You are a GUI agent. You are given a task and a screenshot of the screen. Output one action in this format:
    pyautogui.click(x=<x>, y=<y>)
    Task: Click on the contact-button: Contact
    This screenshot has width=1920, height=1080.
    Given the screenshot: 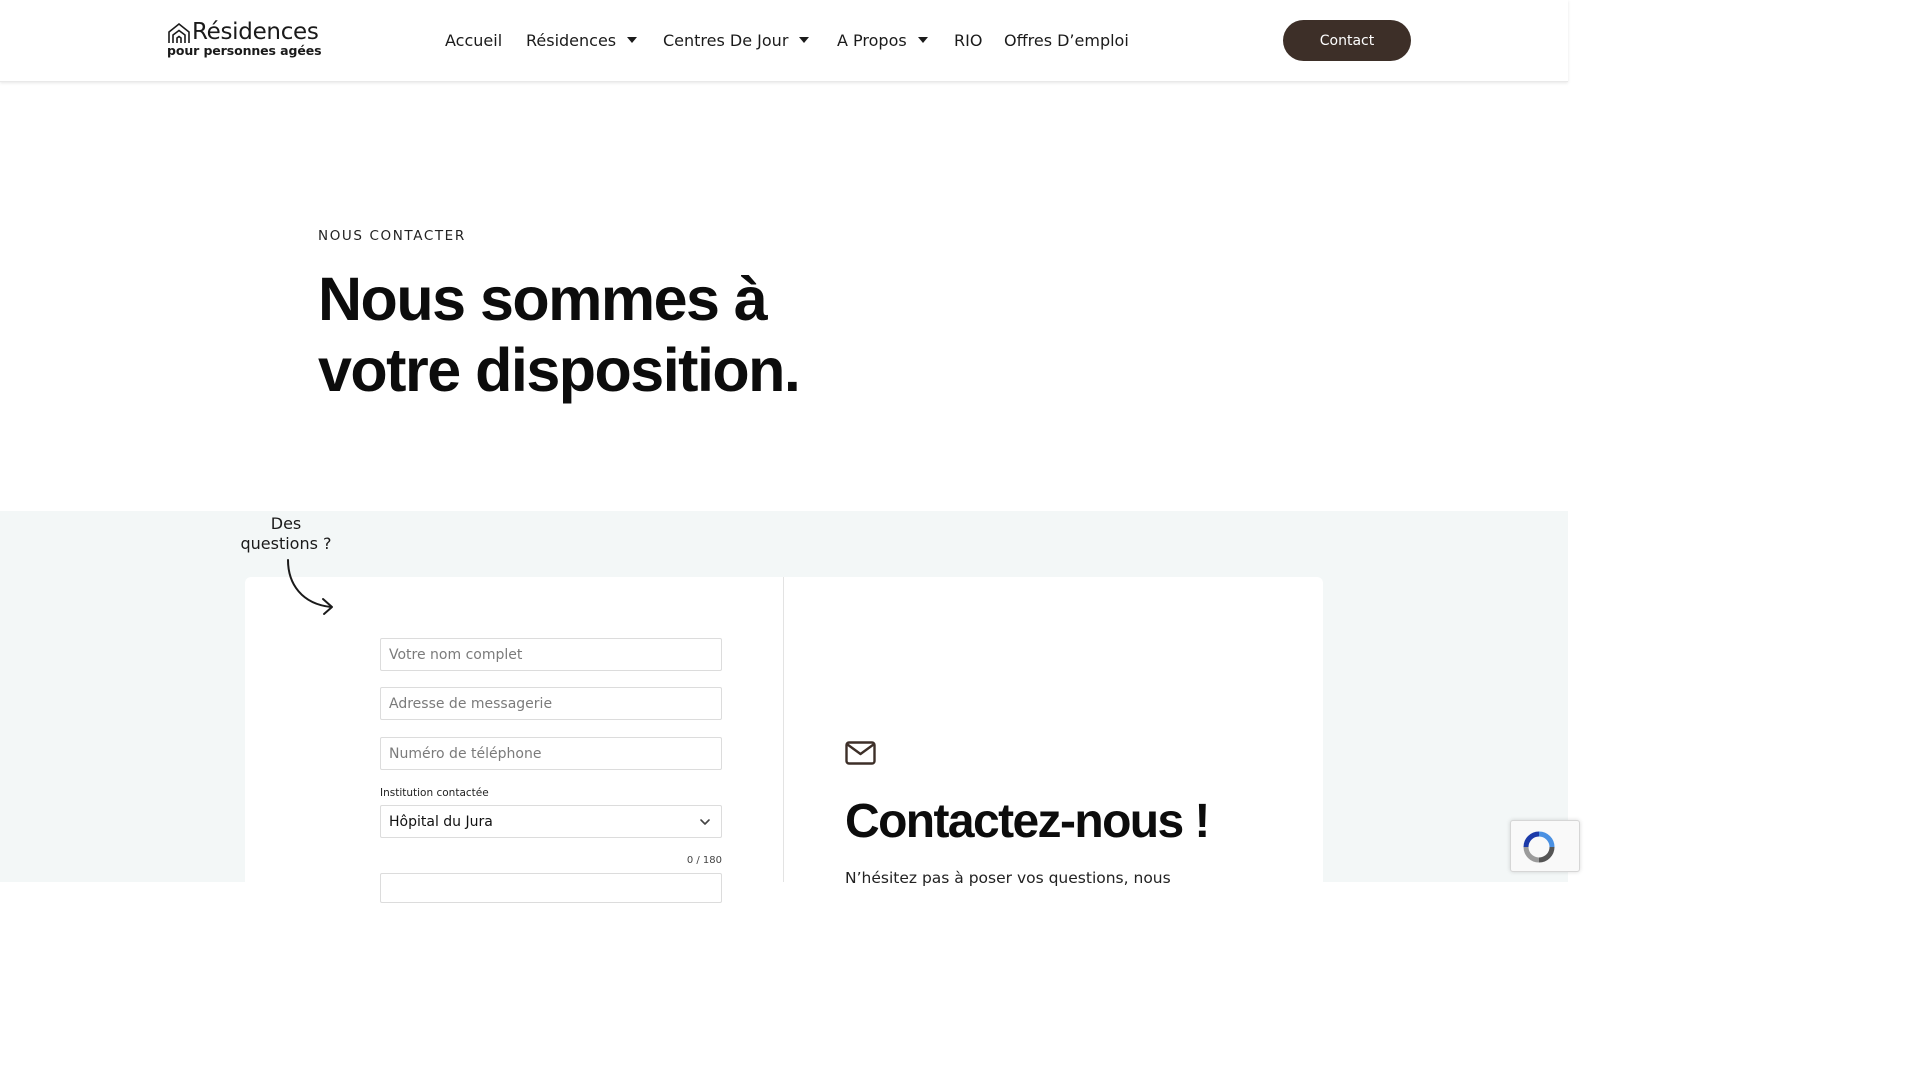 What is the action you would take?
    pyautogui.click(x=1347, y=40)
    